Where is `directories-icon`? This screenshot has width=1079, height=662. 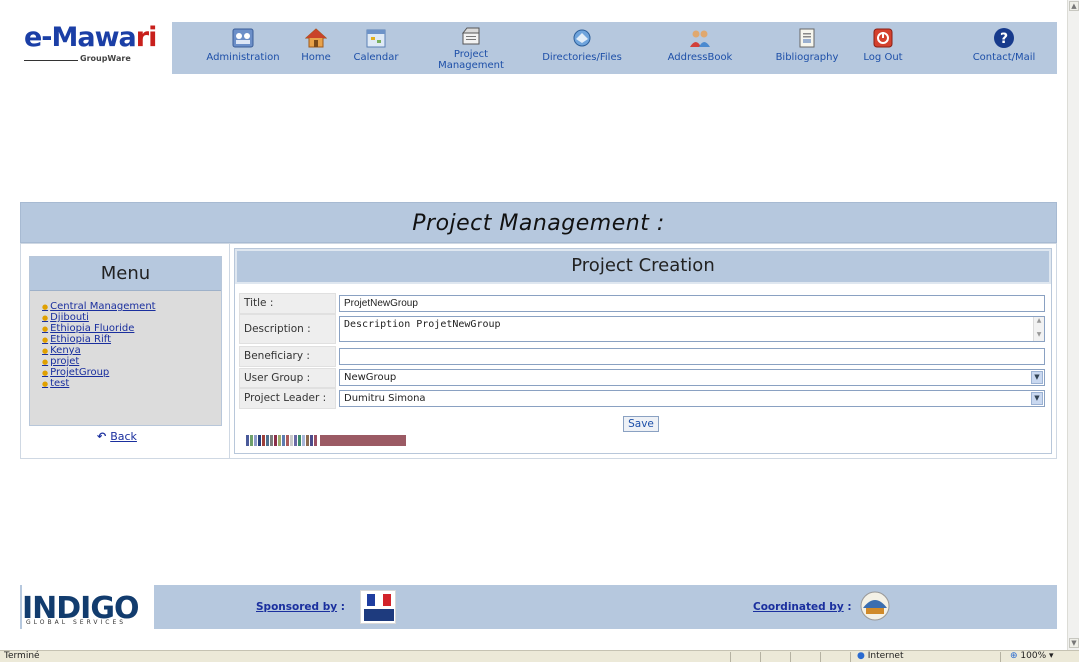
directories-icon is located at coordinates (582, 38).